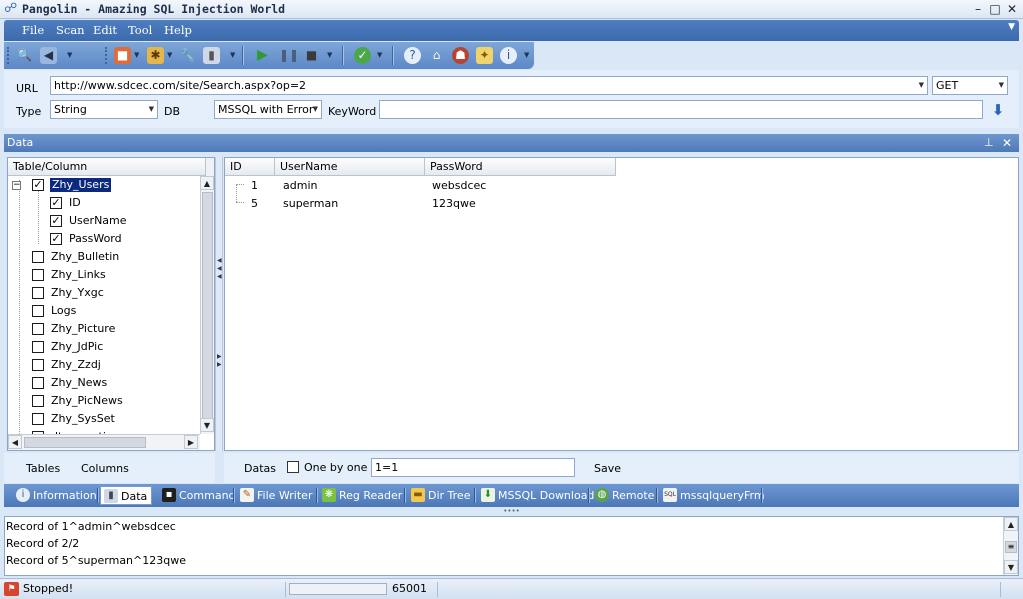  I want to click on method-select: GET ▼, so click(970, 85).